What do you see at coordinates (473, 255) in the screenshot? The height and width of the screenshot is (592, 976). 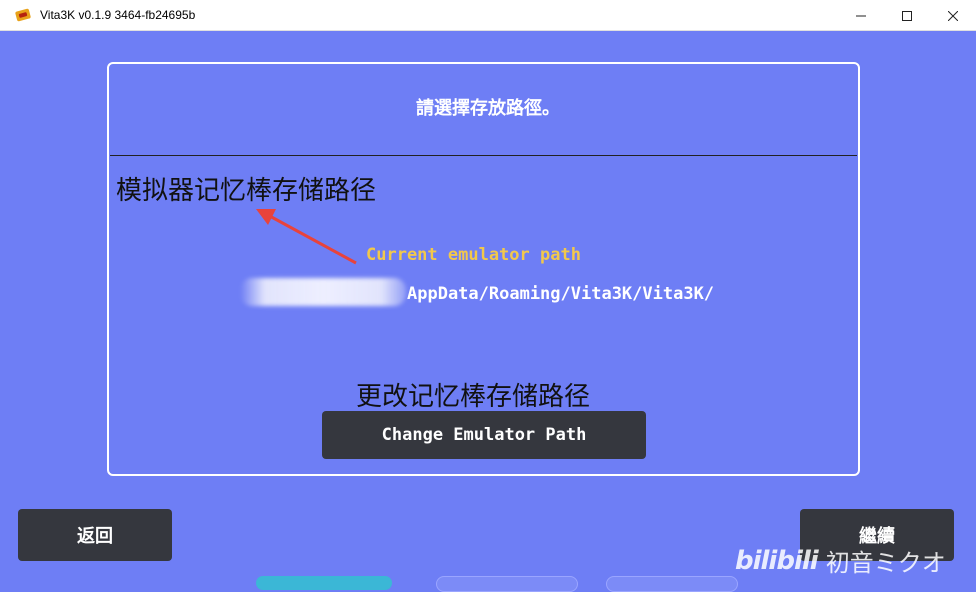 I see `current-path-label: Current emulator path` at bounding box center [473, 255].